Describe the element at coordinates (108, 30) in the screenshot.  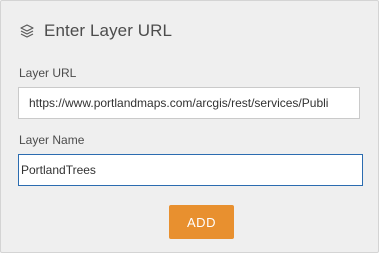
I see `panel-title: Enter Layer URL` at that location.